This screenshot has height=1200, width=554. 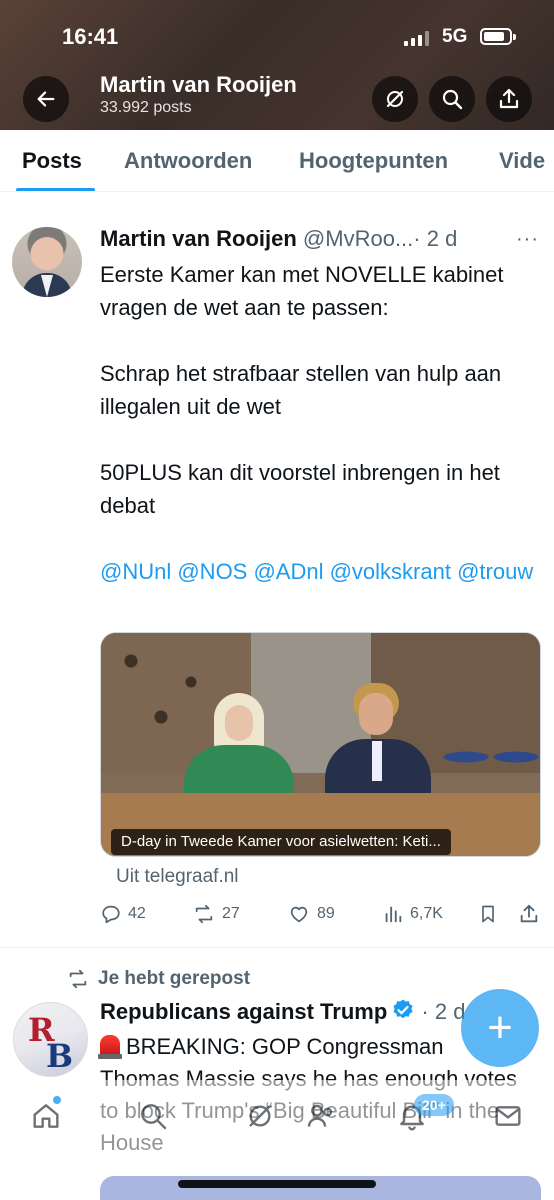 I want to click on compose-button: +, so click(x=500, y=1028).